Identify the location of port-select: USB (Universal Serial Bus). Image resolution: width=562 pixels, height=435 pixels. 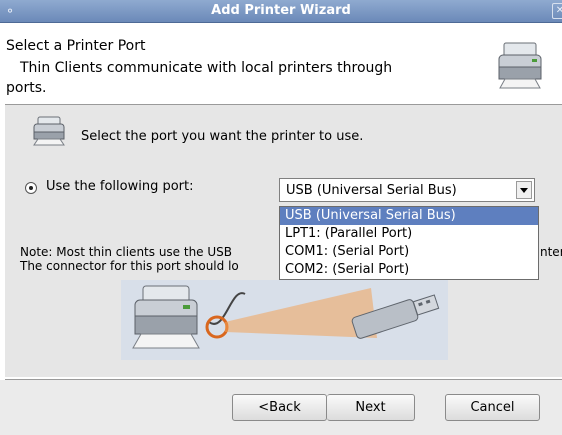
(407, 190).